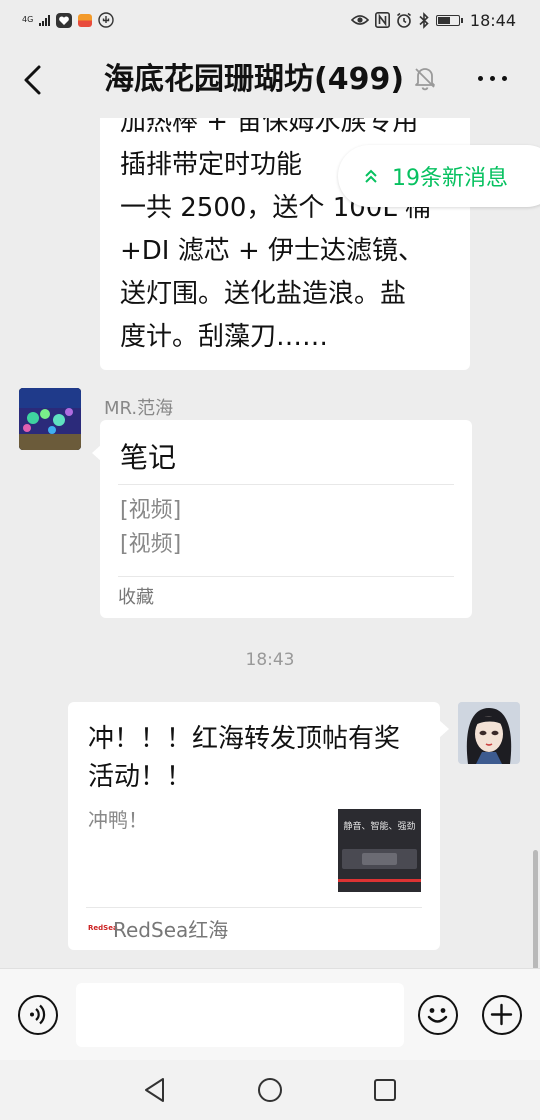 This screenshot has width=540, height=1120. Describe the element at coordinates (28, 19) in the screenshot. I see `network-type: 4G` at that location.